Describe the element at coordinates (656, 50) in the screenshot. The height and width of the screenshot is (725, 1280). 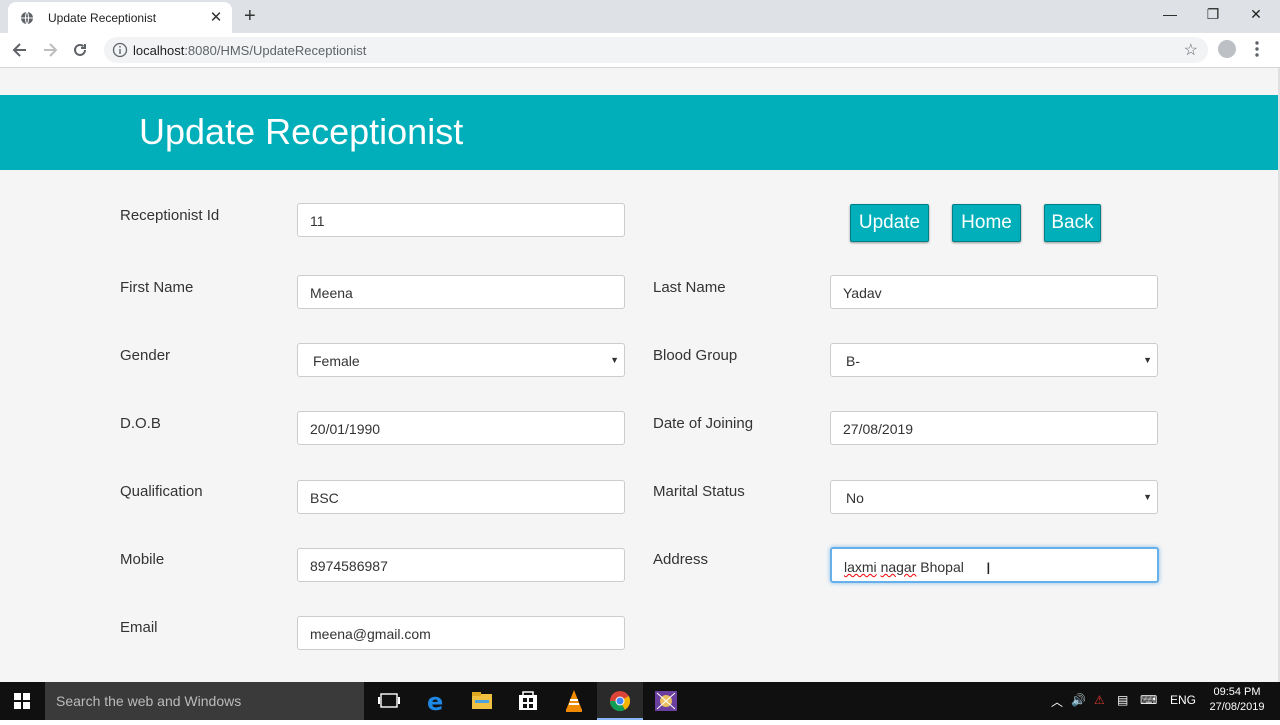
I see `address-bar: localhost:8080/HMS/UpdateReceptionist ☆` at that location.